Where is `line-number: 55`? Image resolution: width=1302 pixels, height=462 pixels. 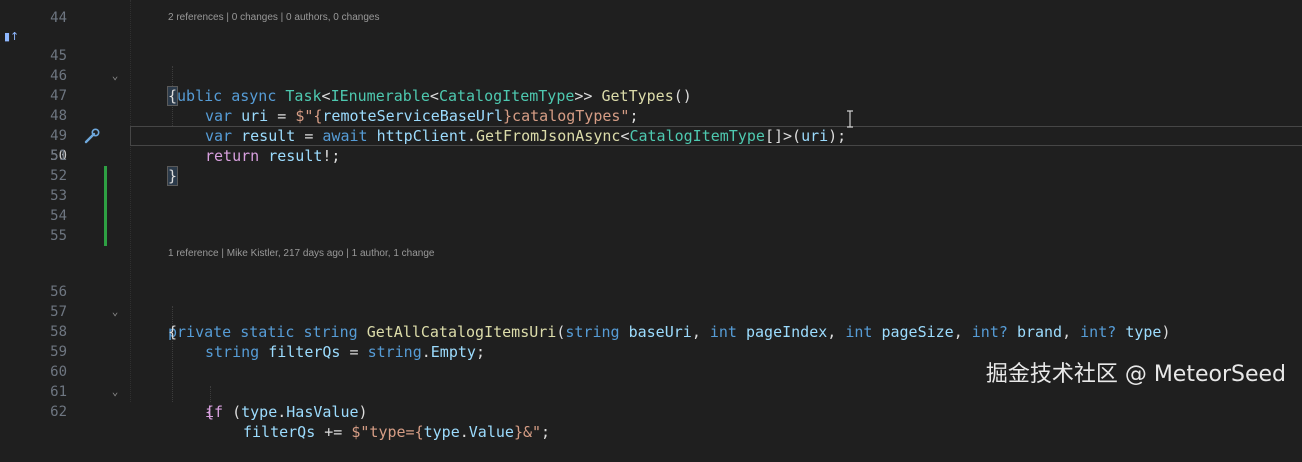 line-number: 55 is located at coordinates (58, 236).